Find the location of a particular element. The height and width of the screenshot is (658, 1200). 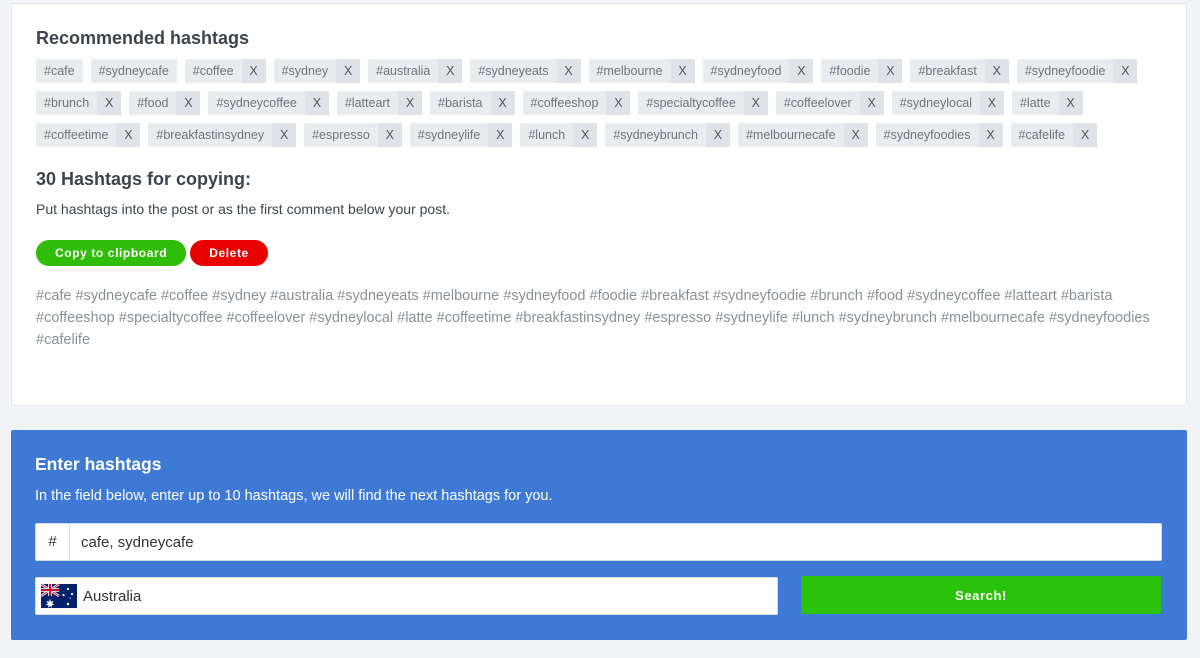

hashtag-chip-label: #coffeelover is located at coordinates (817, 103).